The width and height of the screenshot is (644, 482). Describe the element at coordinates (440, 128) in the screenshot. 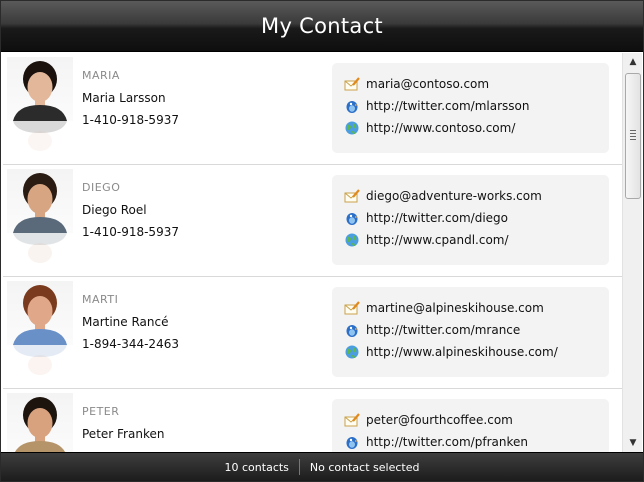

I see `website-link: http://www.contoso.com/` at that location.